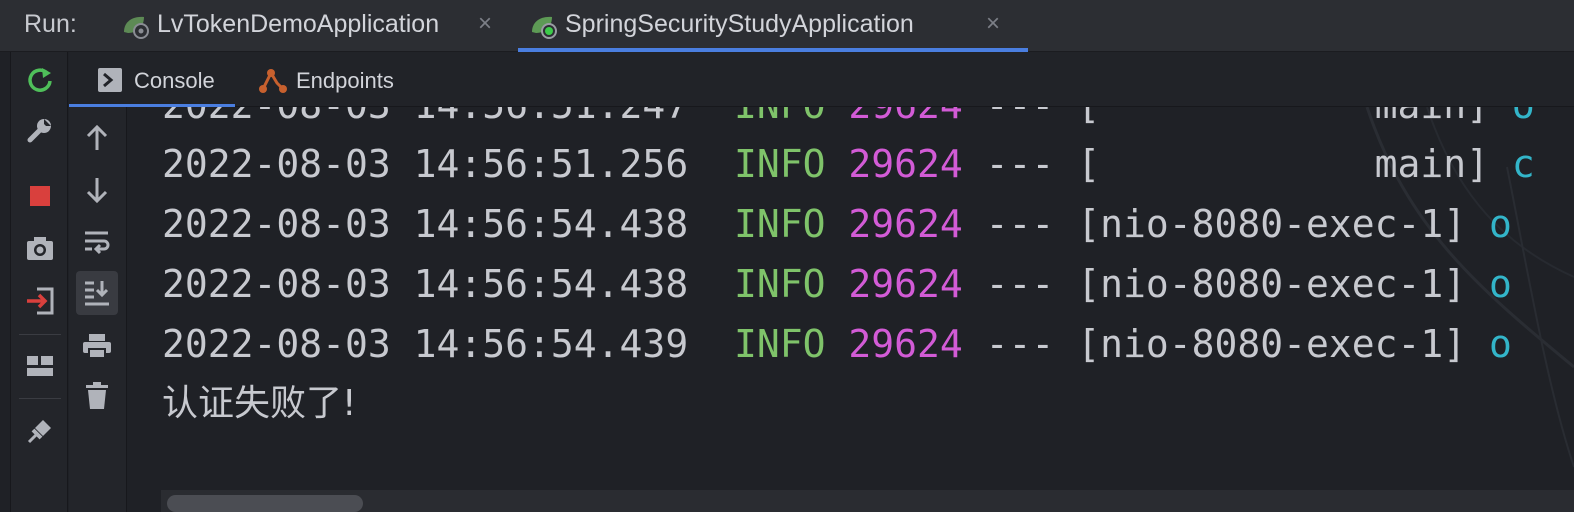 This screenshot has height=512, width=1574. I want to click on panel-corner-mark, so click(2, 480).